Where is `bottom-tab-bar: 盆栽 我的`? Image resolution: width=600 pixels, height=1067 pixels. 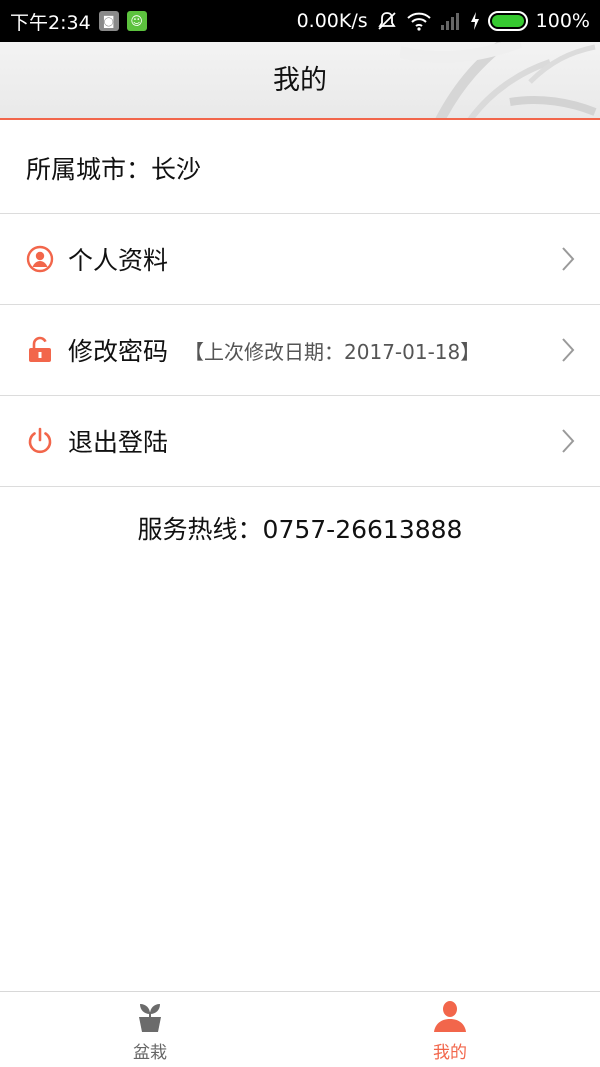
bottom-tab-bar: 盆栽 我的 is located at coordinates (300, 1029).